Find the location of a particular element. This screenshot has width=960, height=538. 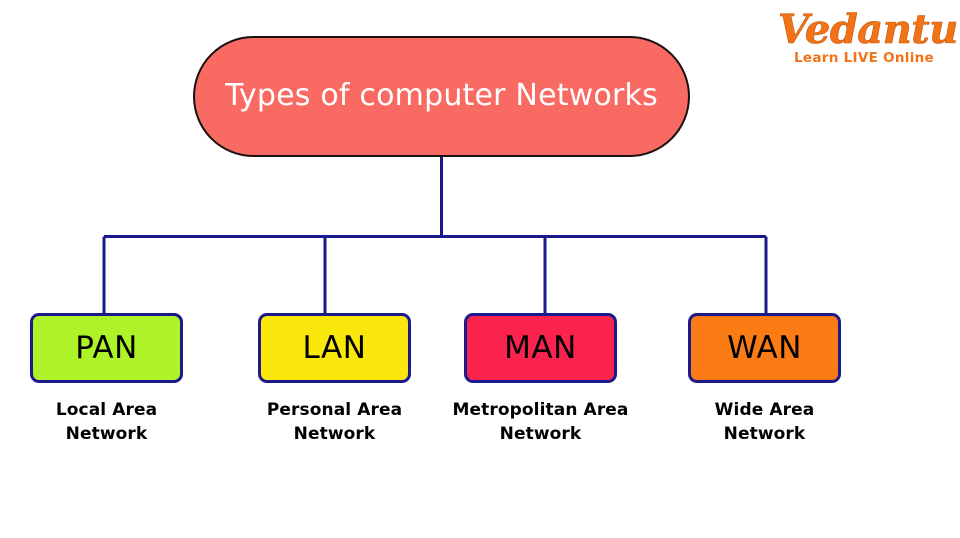

leaf-node-pan: PAN is located at coordinates (106, 348).